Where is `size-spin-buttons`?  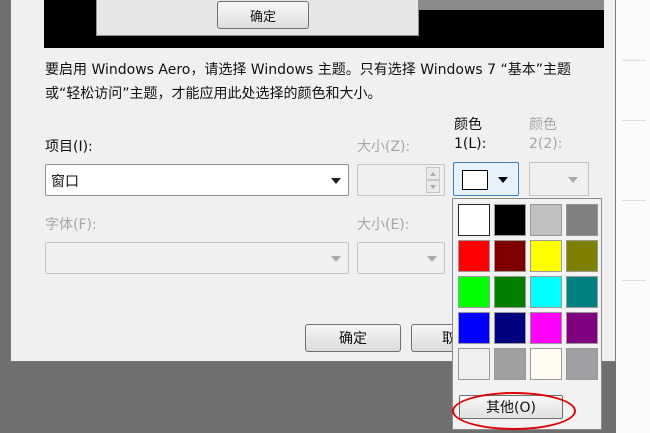 size-spin-buttons is located at coordinates (434, 180).